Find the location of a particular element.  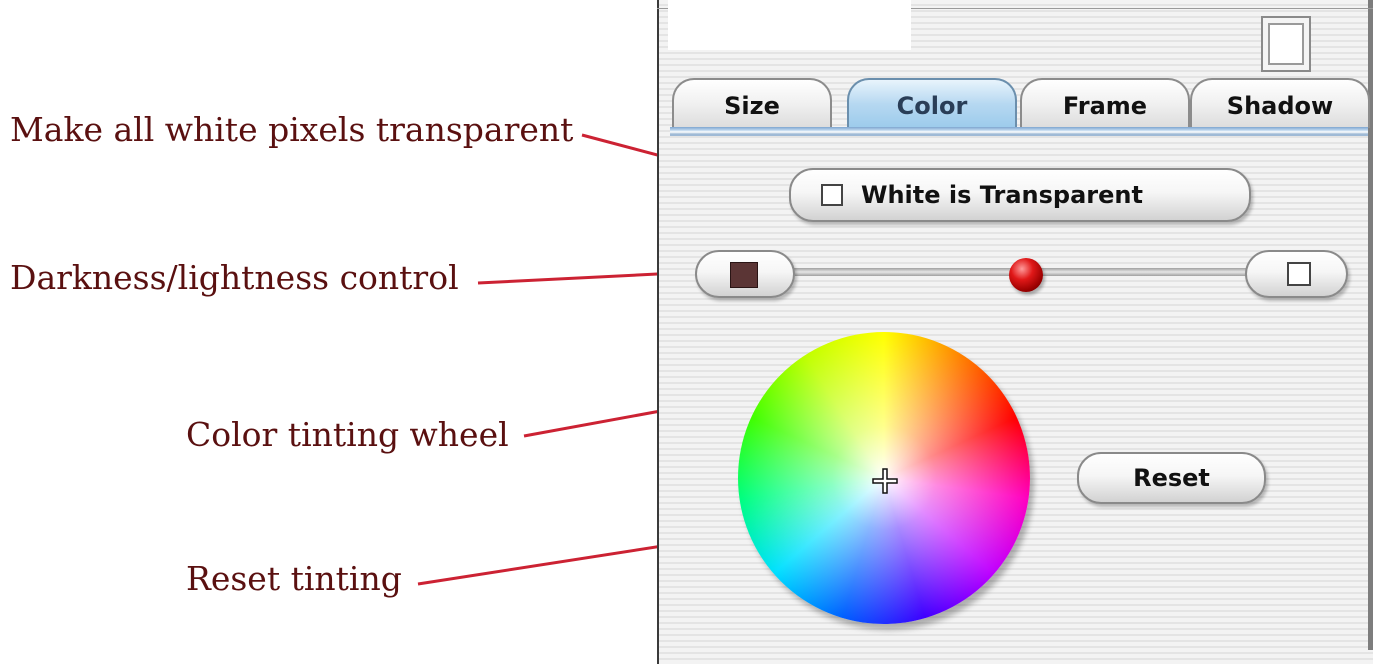

crosshair-icon is located at coordinates (885, 481).